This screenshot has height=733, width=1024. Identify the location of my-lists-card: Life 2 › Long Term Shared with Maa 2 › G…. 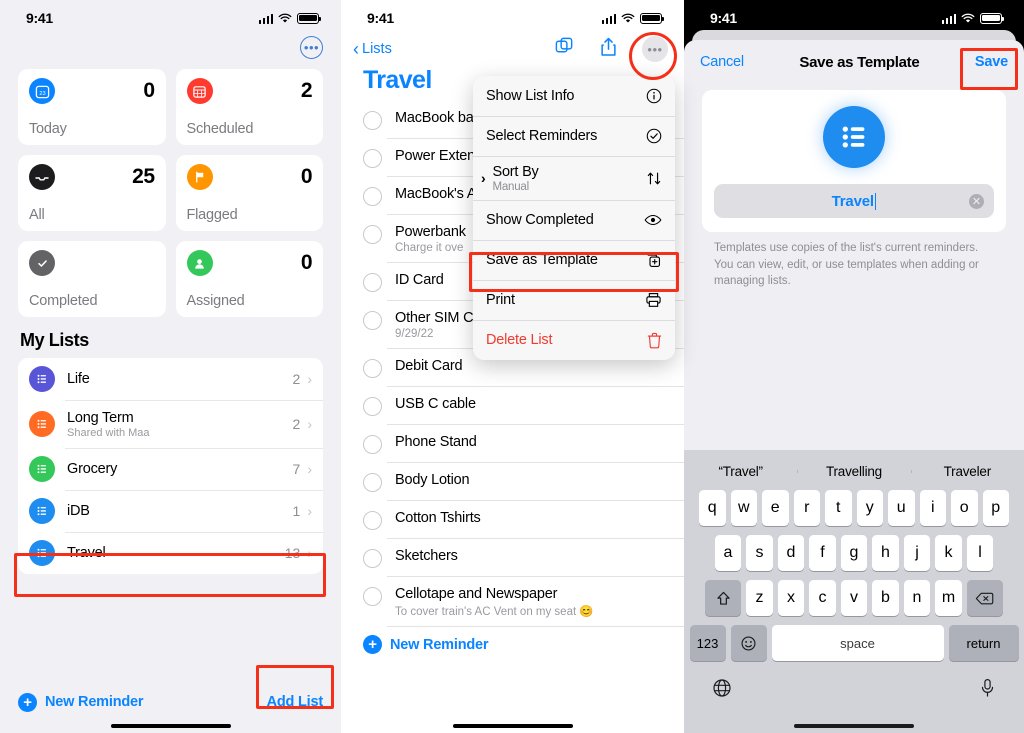
(170, 466).